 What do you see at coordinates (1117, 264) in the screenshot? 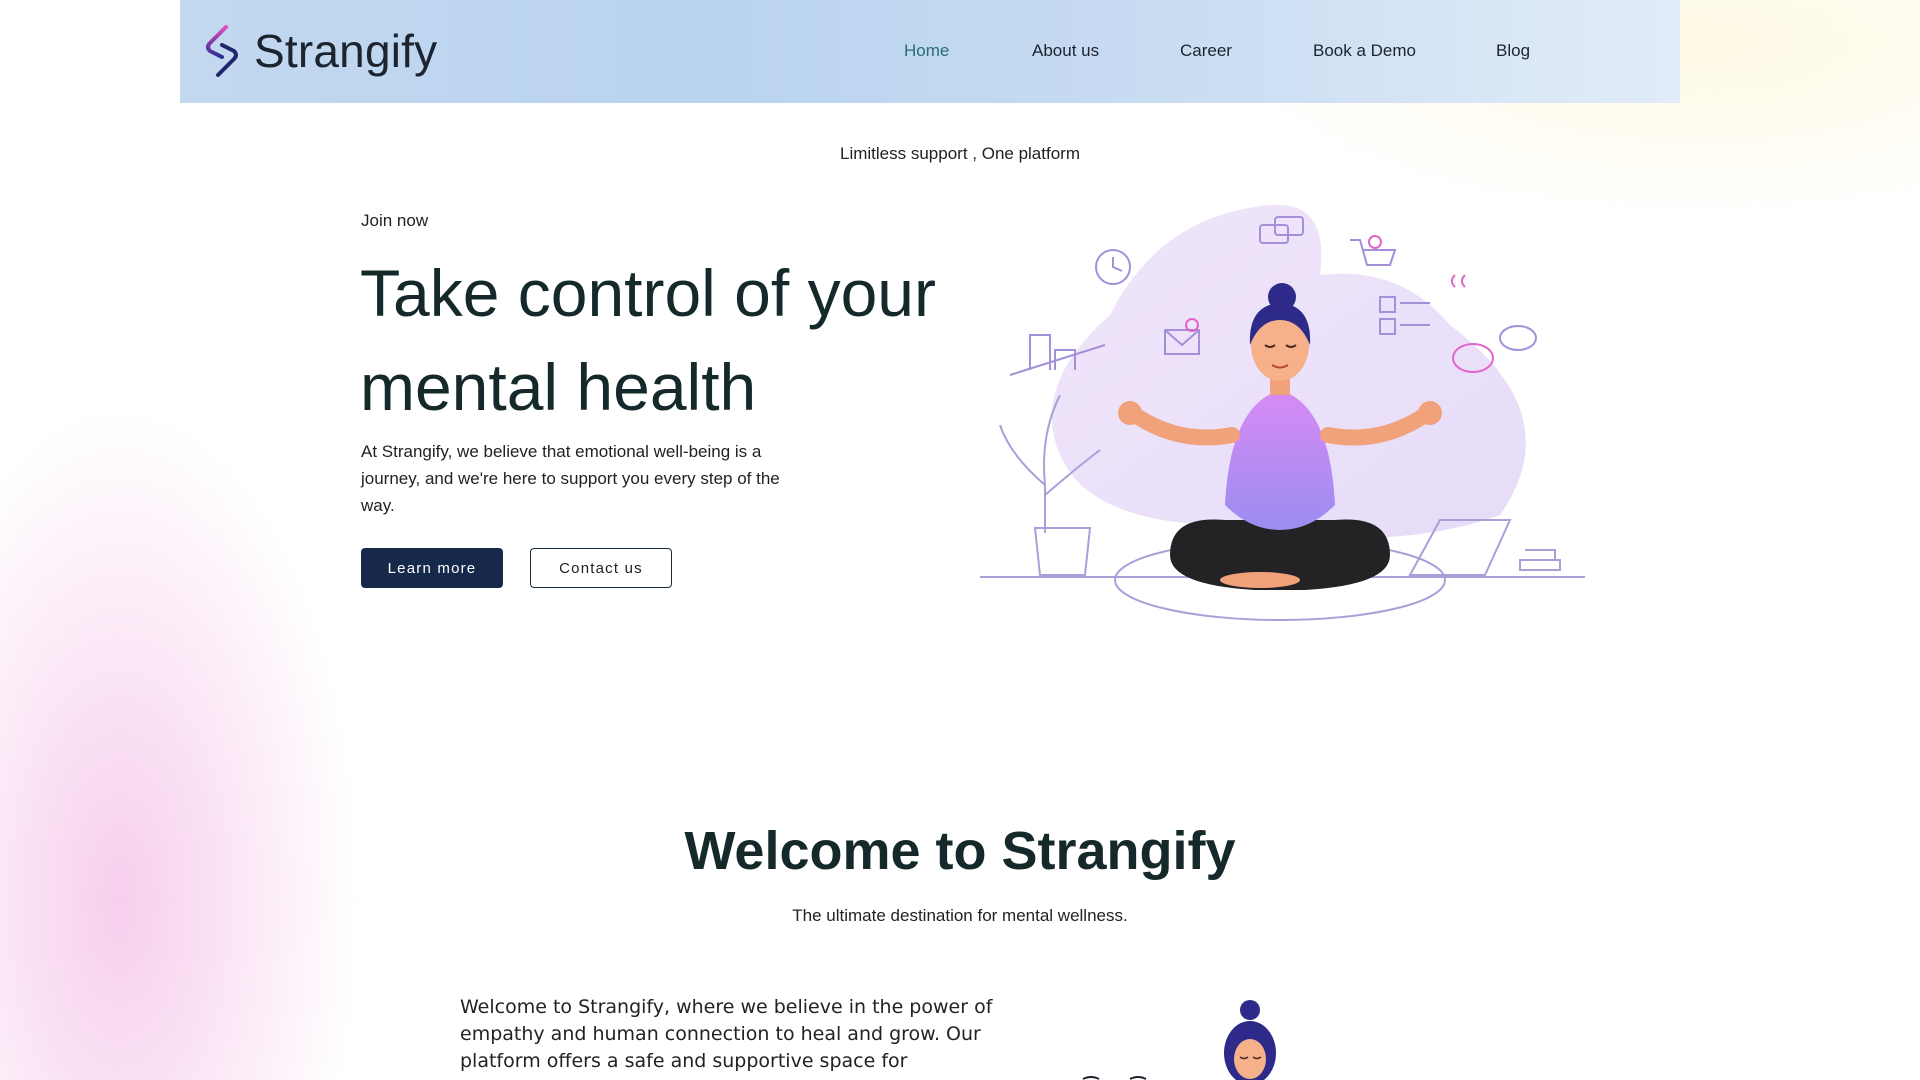
I see `clock-hands` at bounding box center [1117, 264].